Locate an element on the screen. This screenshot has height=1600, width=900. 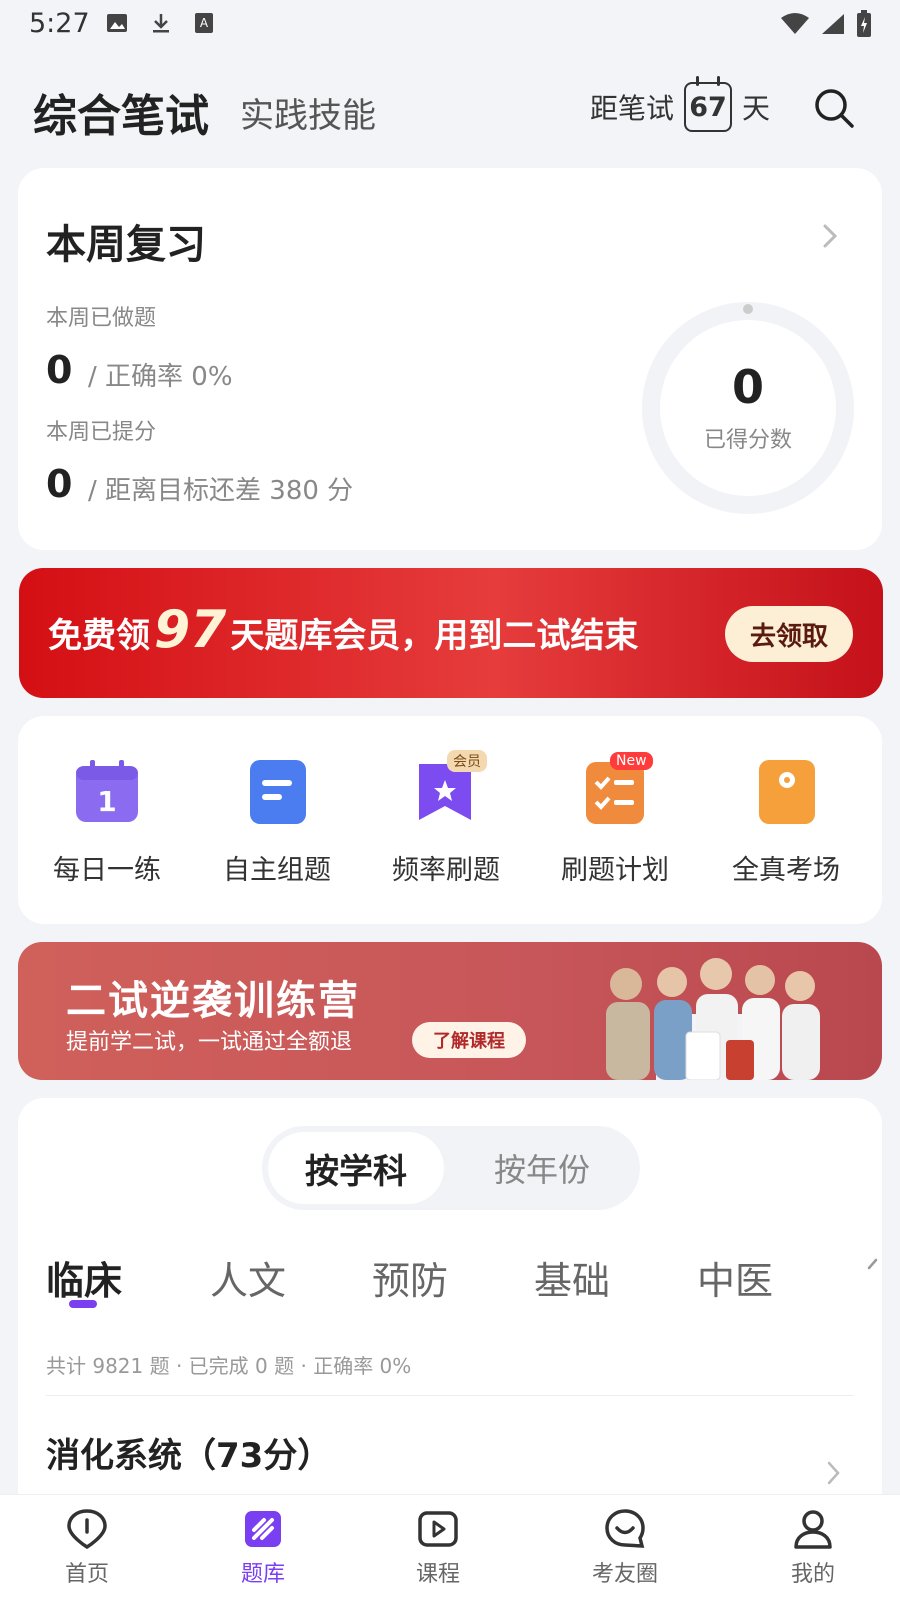
exam-countdown: 距笔试 67 天 is located at coordinates (680, 104).